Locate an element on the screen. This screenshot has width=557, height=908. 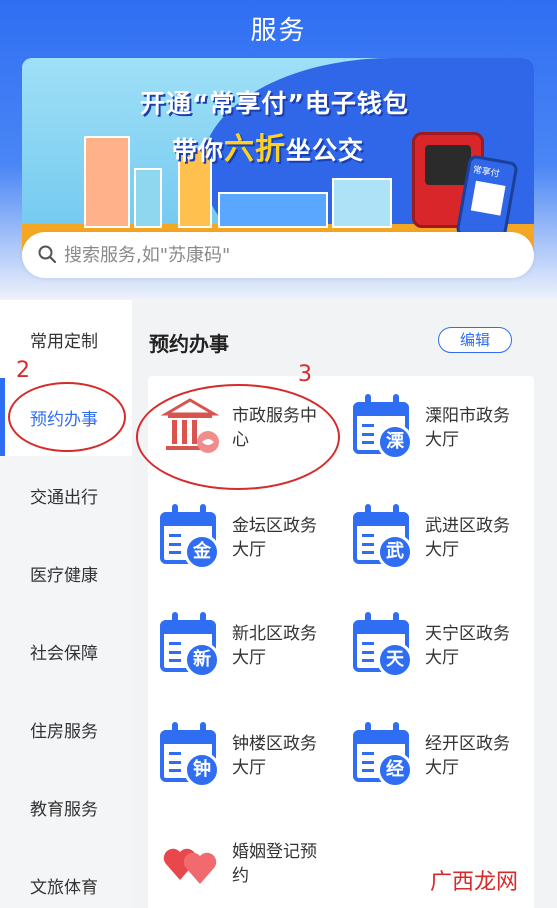
sidebar-item-social-security: 社会保障 is located at coordinates (66, 651).